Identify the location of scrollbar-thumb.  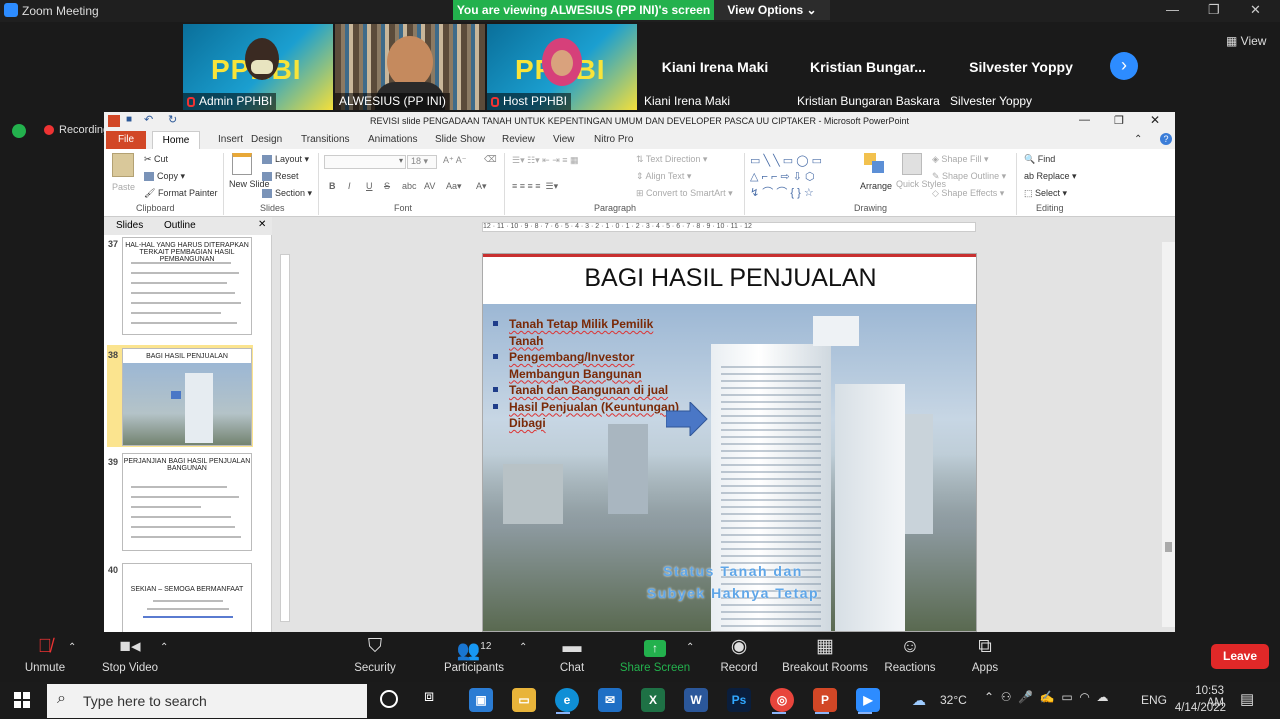
(1168, 547).